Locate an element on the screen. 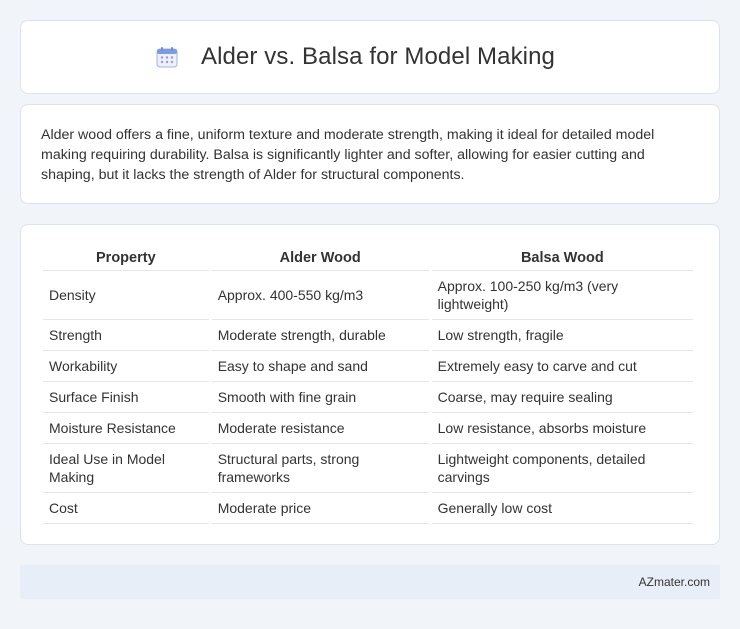 Image resolution: width=740 pixels, height=629 pixels. page-title: Alder vs. Balsa for Model Making is located at coordinates (377, 56).